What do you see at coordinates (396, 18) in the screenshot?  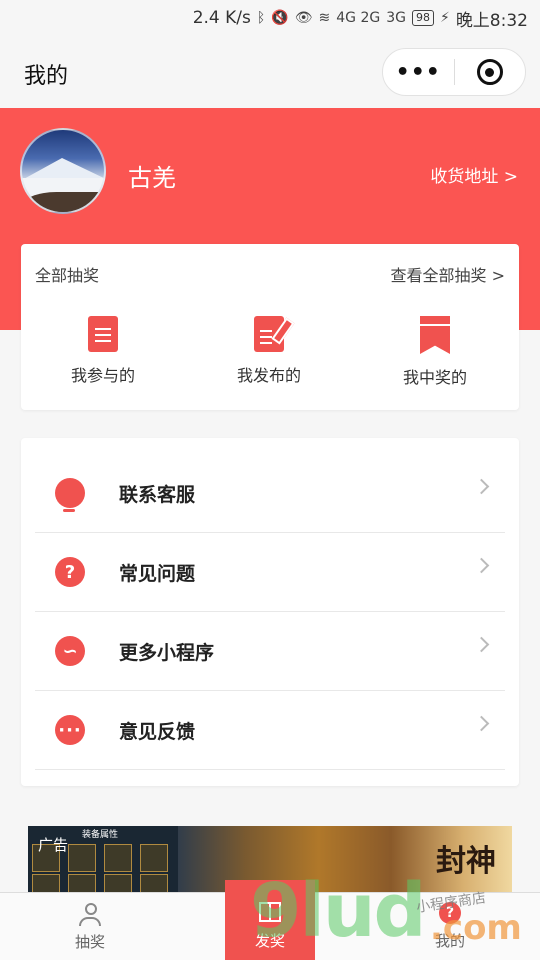 I see `signal-3g-icon: 3G` at bounding box center [396, 18].